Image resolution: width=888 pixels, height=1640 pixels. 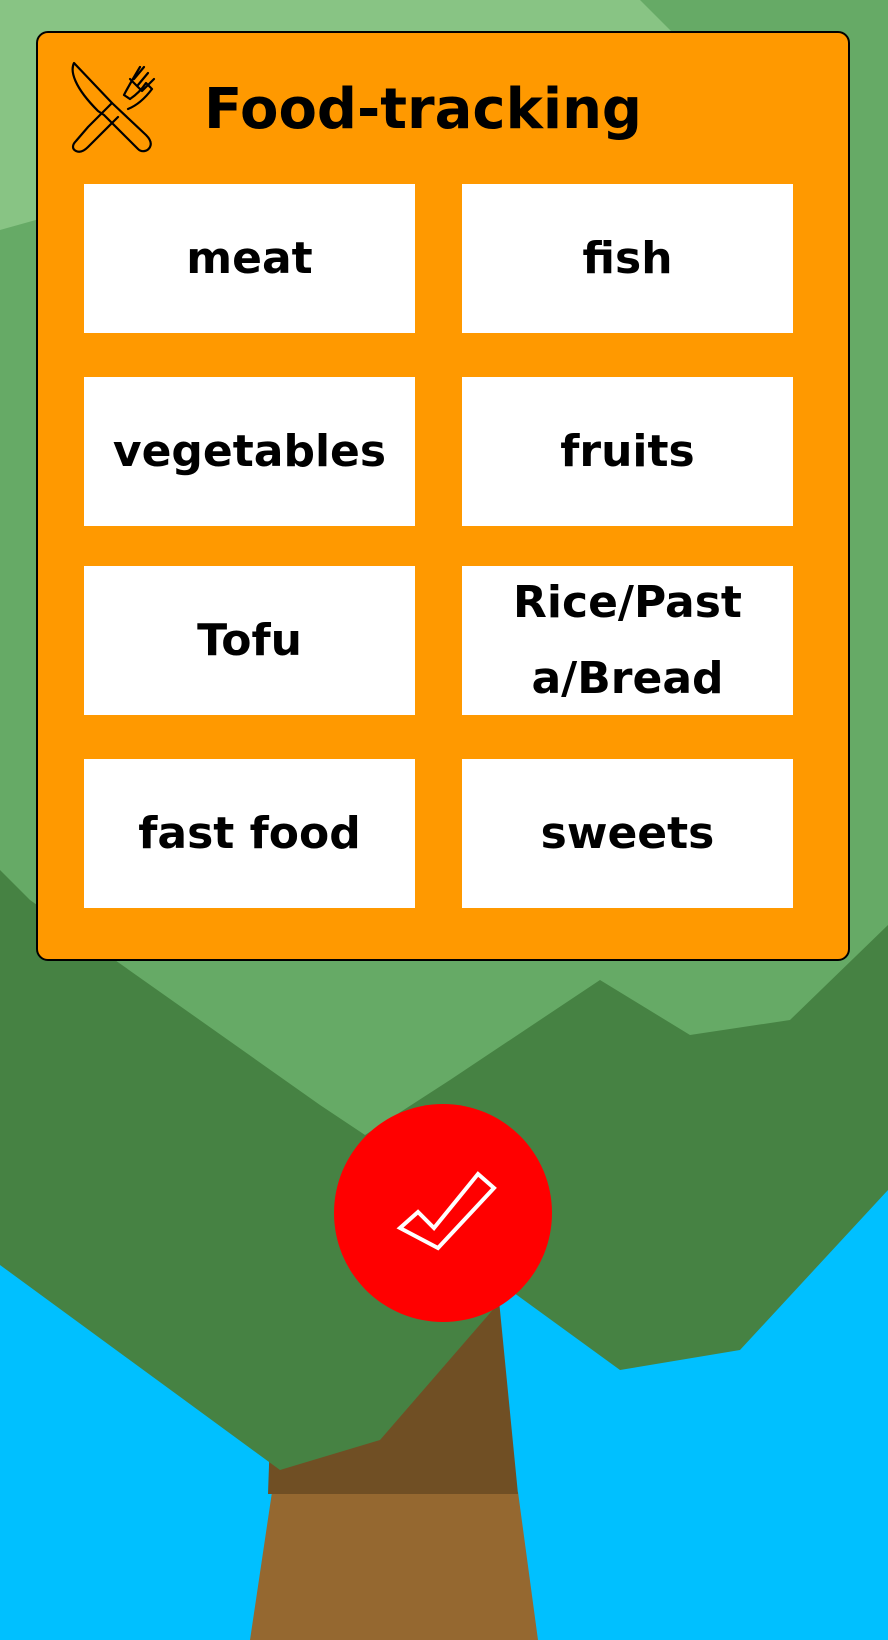 I want to click on food-button-fish: fish, so click(x=627, y=258).